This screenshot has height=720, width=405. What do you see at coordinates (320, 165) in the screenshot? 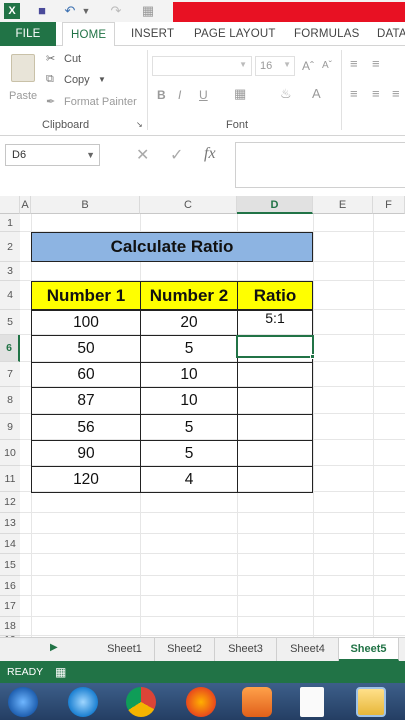
I see `formula-input` at bounding box center [320, 165].